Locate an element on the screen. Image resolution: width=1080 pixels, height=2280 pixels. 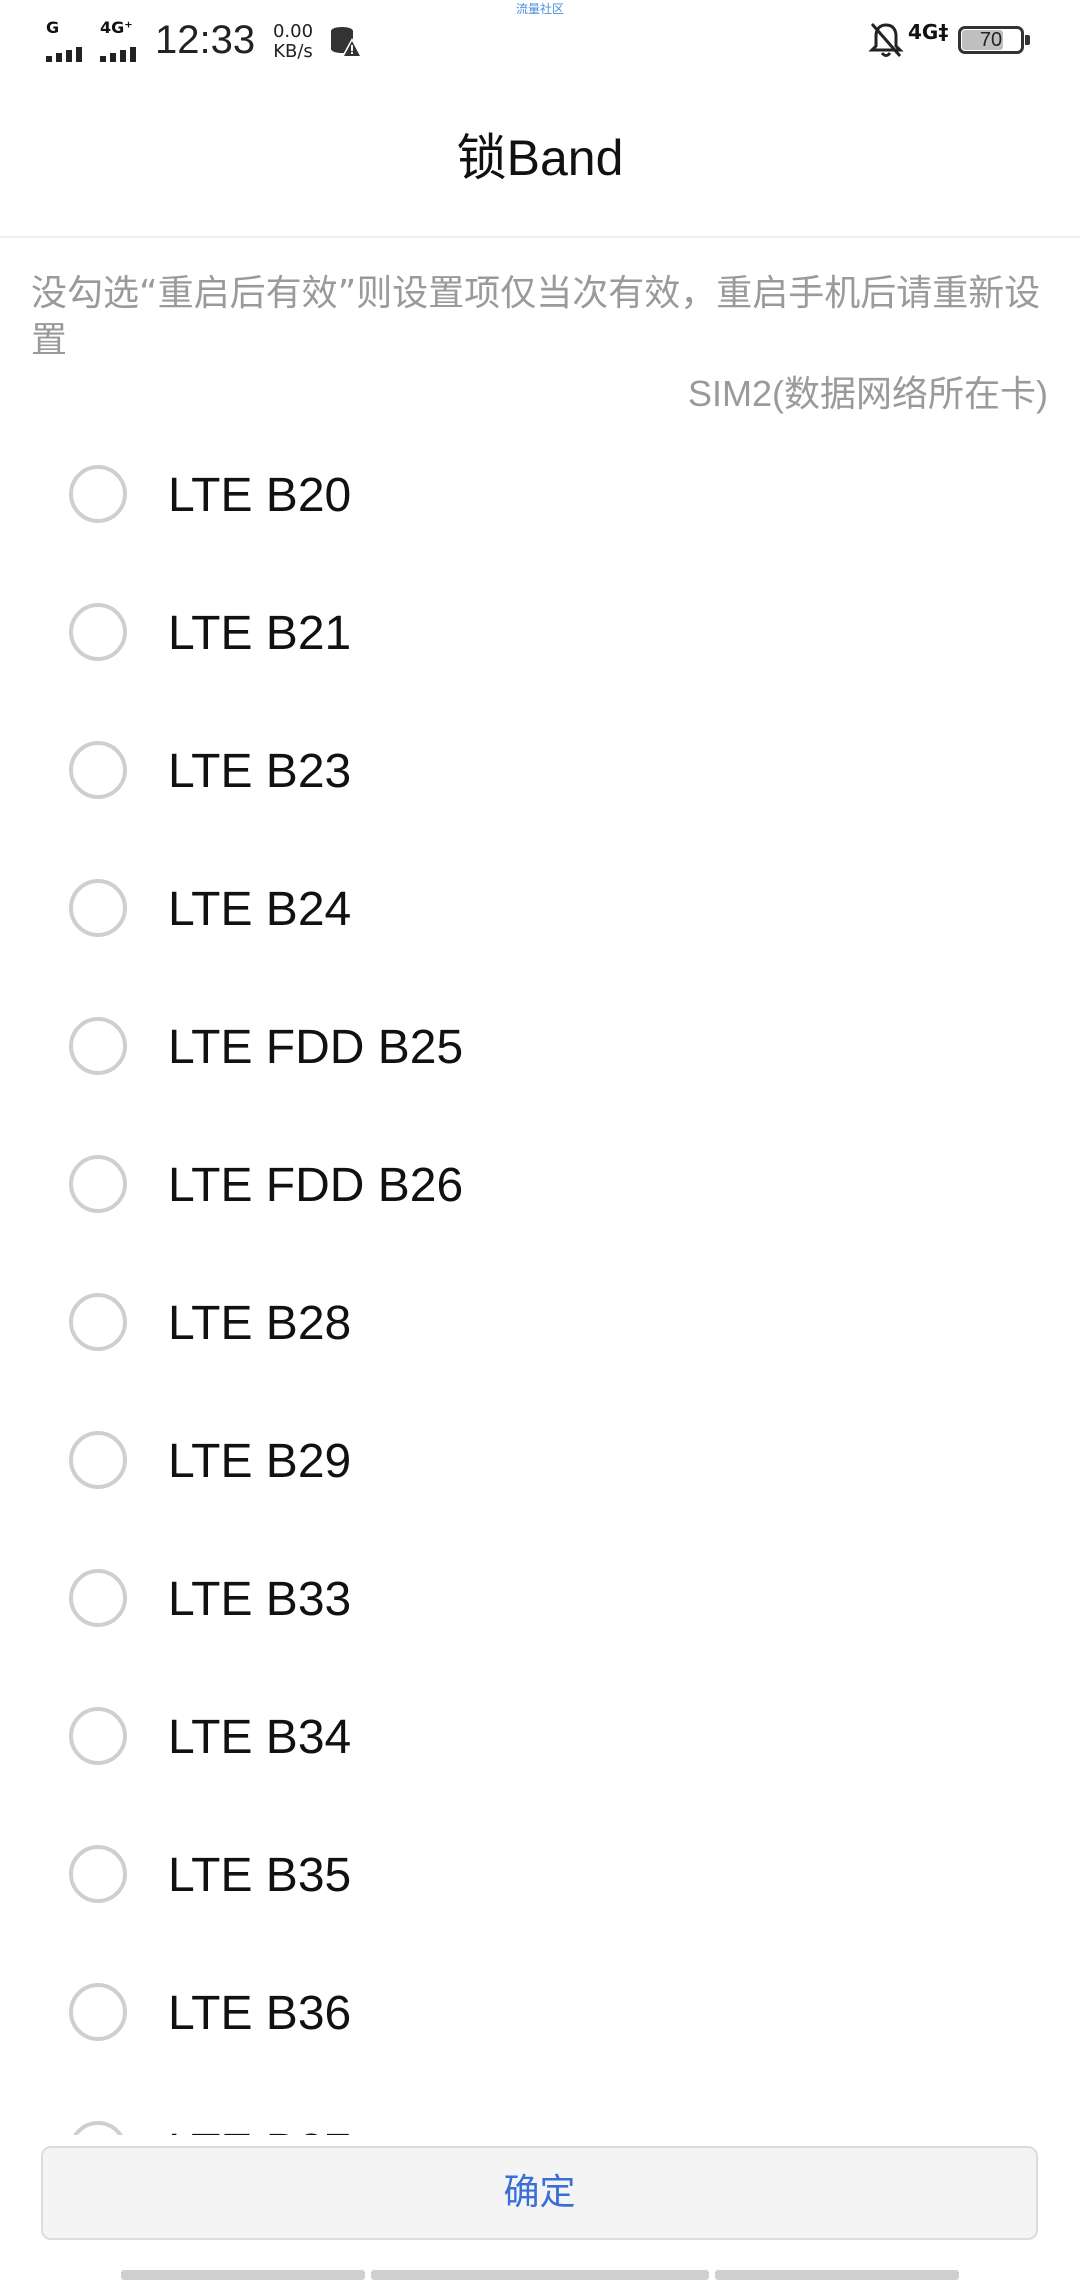
band-option: LTE B34 is located at coordinates (540, 1741).